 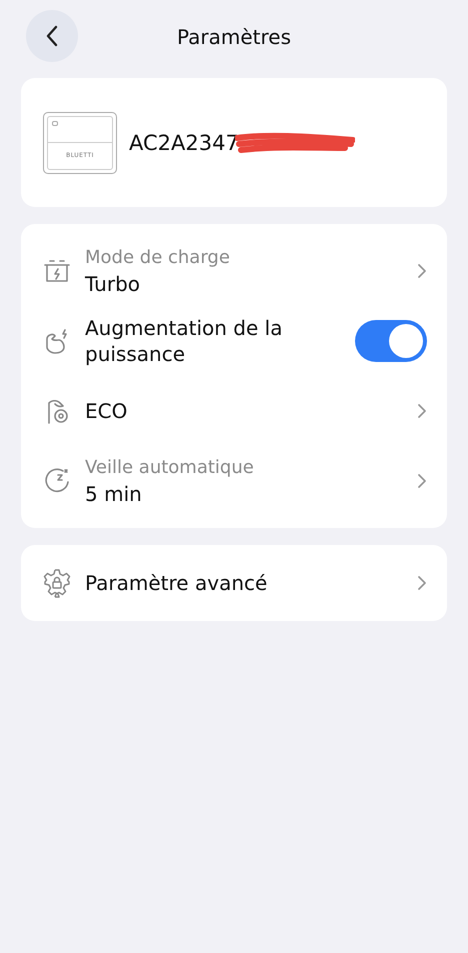 I want to click on toggle-switch, so click(x=391, y=341).